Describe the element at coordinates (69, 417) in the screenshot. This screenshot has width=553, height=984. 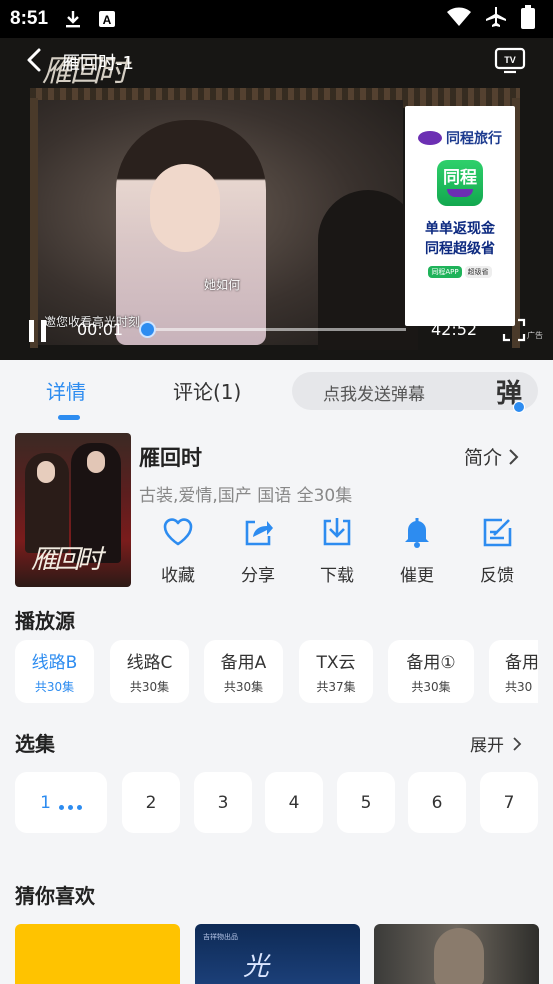
I see `tab-indicator` at that location.